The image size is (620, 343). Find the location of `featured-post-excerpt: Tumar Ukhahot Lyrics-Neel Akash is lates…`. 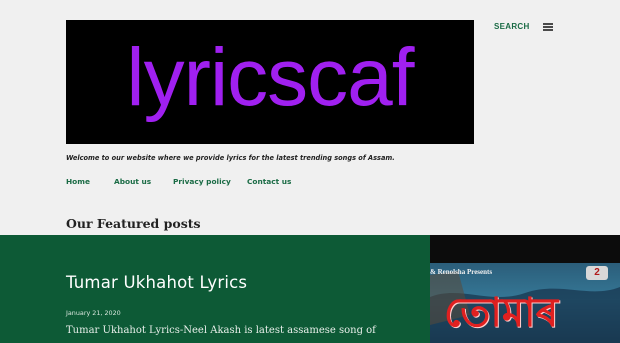

featured-post-excerpt: Tumar Ukhahot Lyrics-Neel Akash is lates… is located at coordinates (221, 330).